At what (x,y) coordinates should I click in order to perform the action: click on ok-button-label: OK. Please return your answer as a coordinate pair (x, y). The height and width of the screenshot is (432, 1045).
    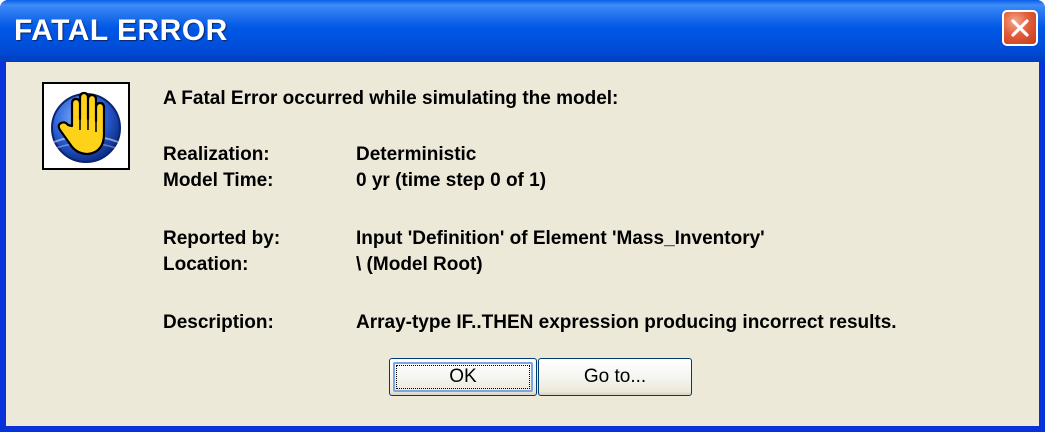
    Looking at the image, I should click on (463, 376).